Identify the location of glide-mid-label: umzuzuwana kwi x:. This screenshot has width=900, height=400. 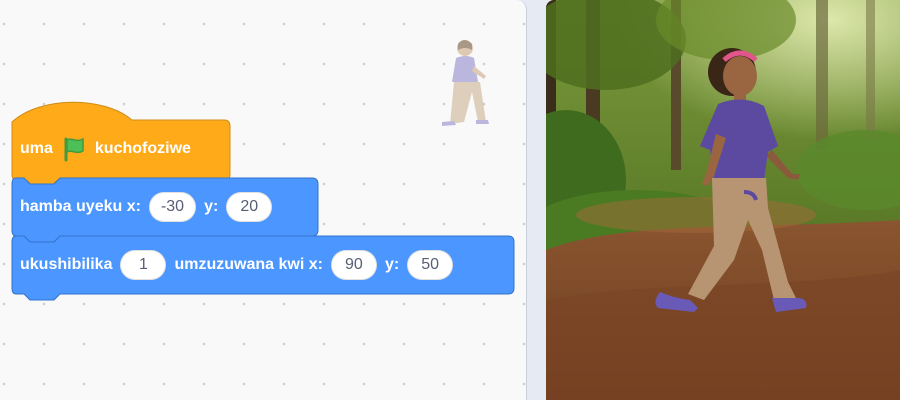
(248, 264).